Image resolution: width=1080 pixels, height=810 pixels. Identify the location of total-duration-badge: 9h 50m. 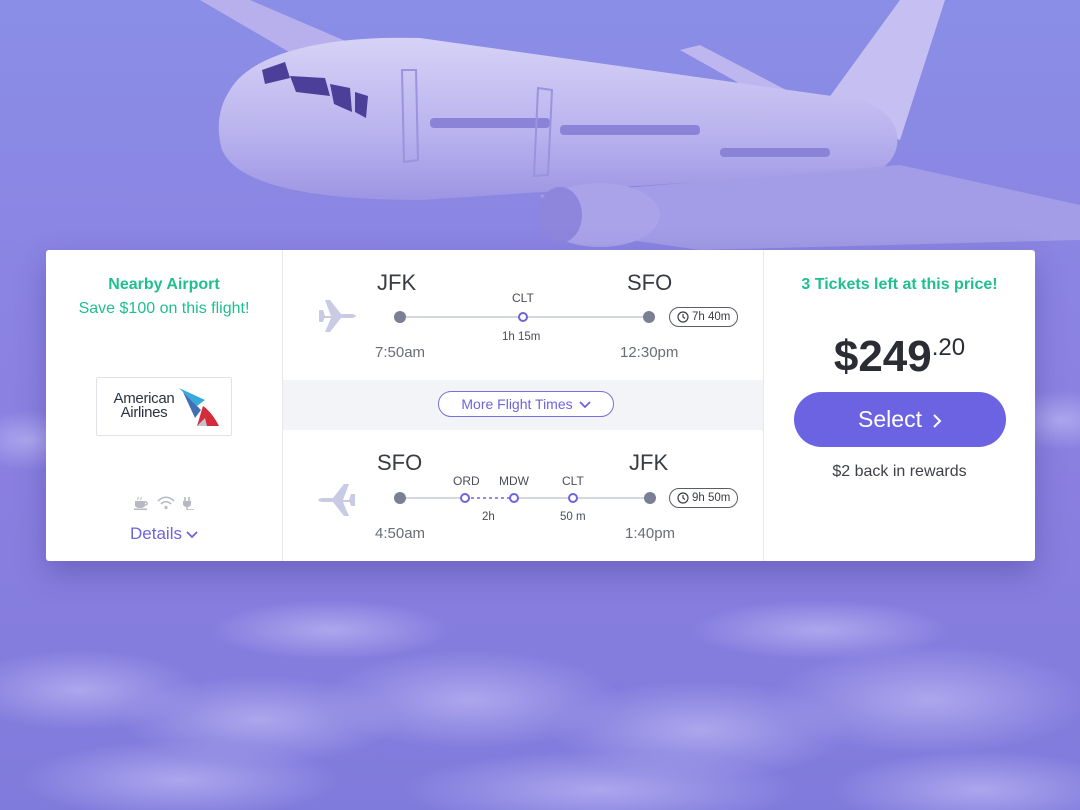
(704, 498).